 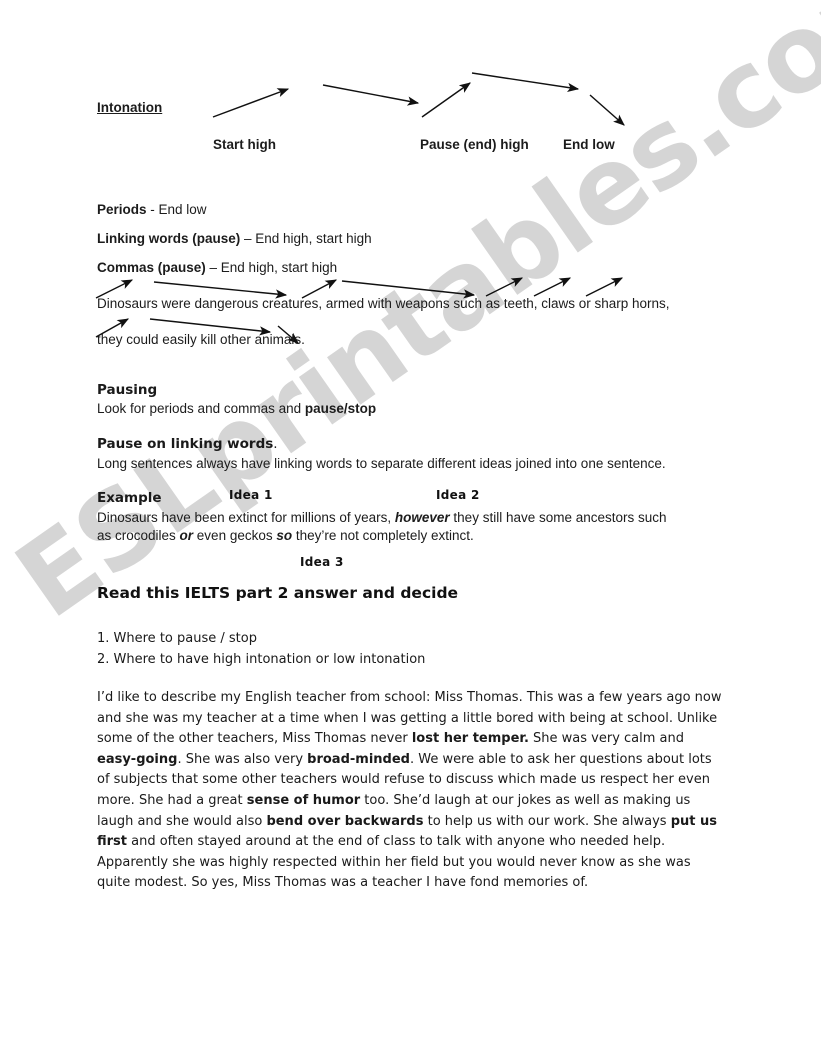 What do you see at coordinates (275, 444) in the screenshot?
I see `linking-heading-tail: .` at bounding box center [275, 444].